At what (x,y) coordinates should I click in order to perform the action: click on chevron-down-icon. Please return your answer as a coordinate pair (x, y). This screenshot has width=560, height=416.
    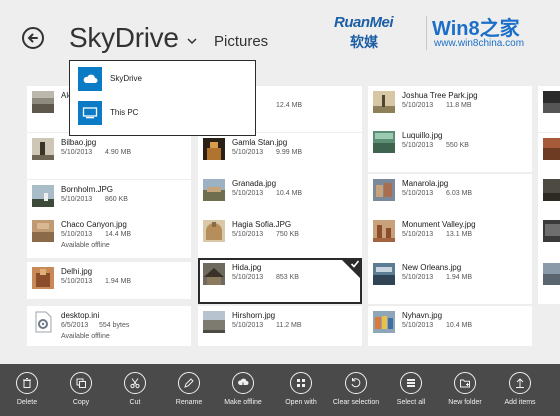
    Looking at the image, I should click on (192, 41).